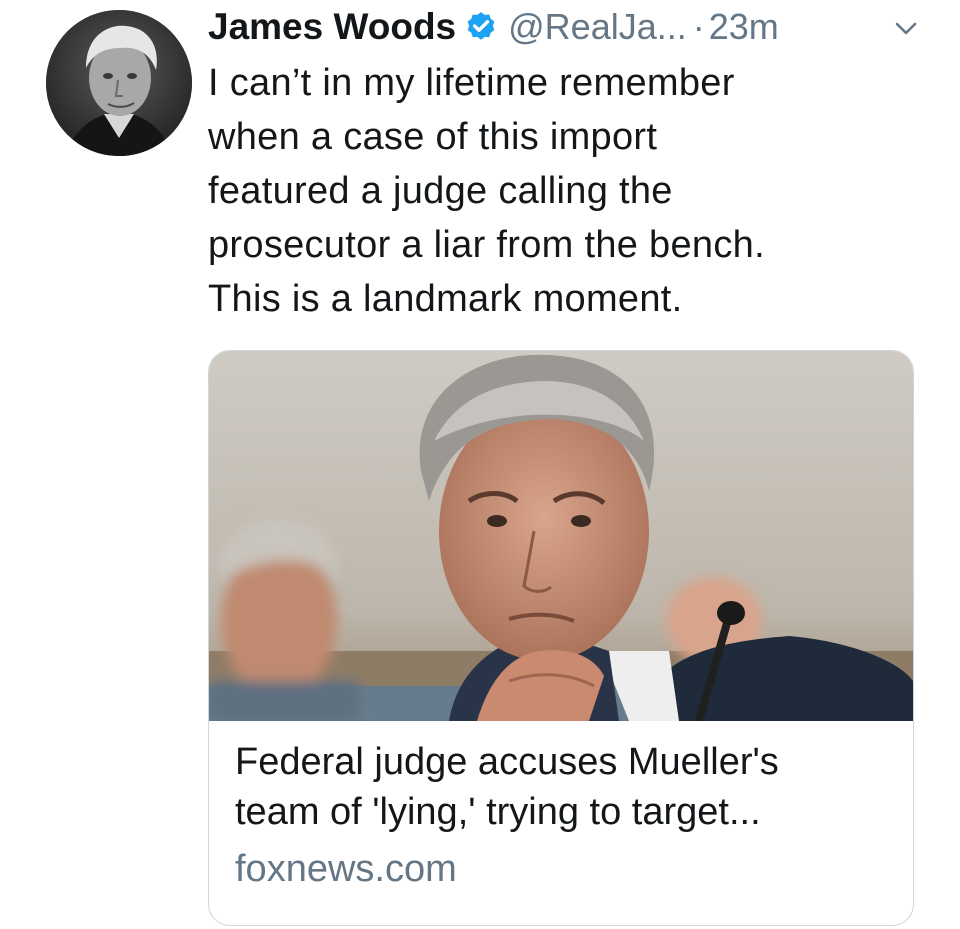 Image resolution: width=960 pixels, height=929 pixels. Describe the element at coordinates (332, 27) in the screenshot. I see `author-name: James Woods` at that location.